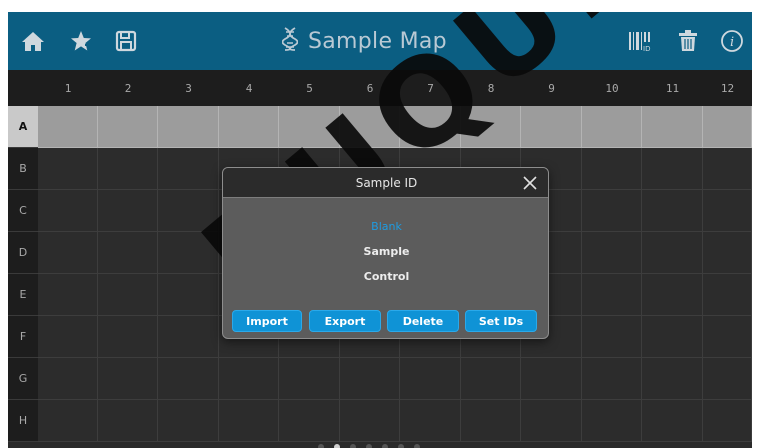 The image size is (757, 448). What do you see at coordinates (491, 421) in the screenshot?
I see `well-h8` at bounding box center [491, 421].